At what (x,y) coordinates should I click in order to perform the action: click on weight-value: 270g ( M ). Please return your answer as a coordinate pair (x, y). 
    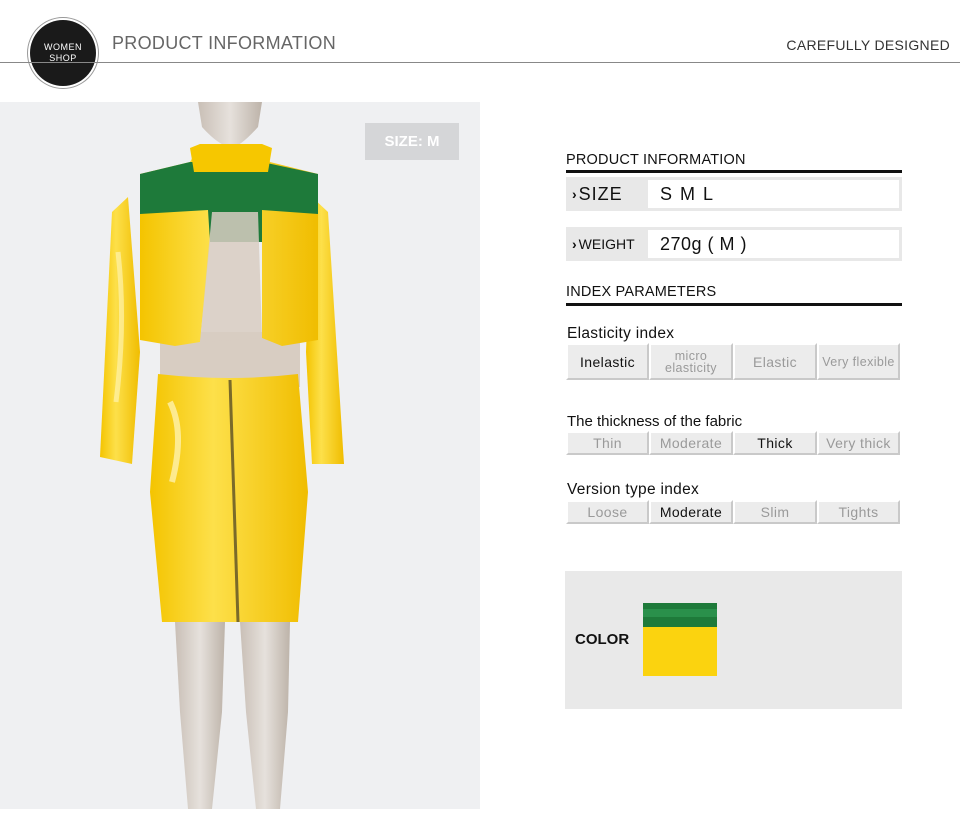
    Looking at the image, I should click on (773, 244).